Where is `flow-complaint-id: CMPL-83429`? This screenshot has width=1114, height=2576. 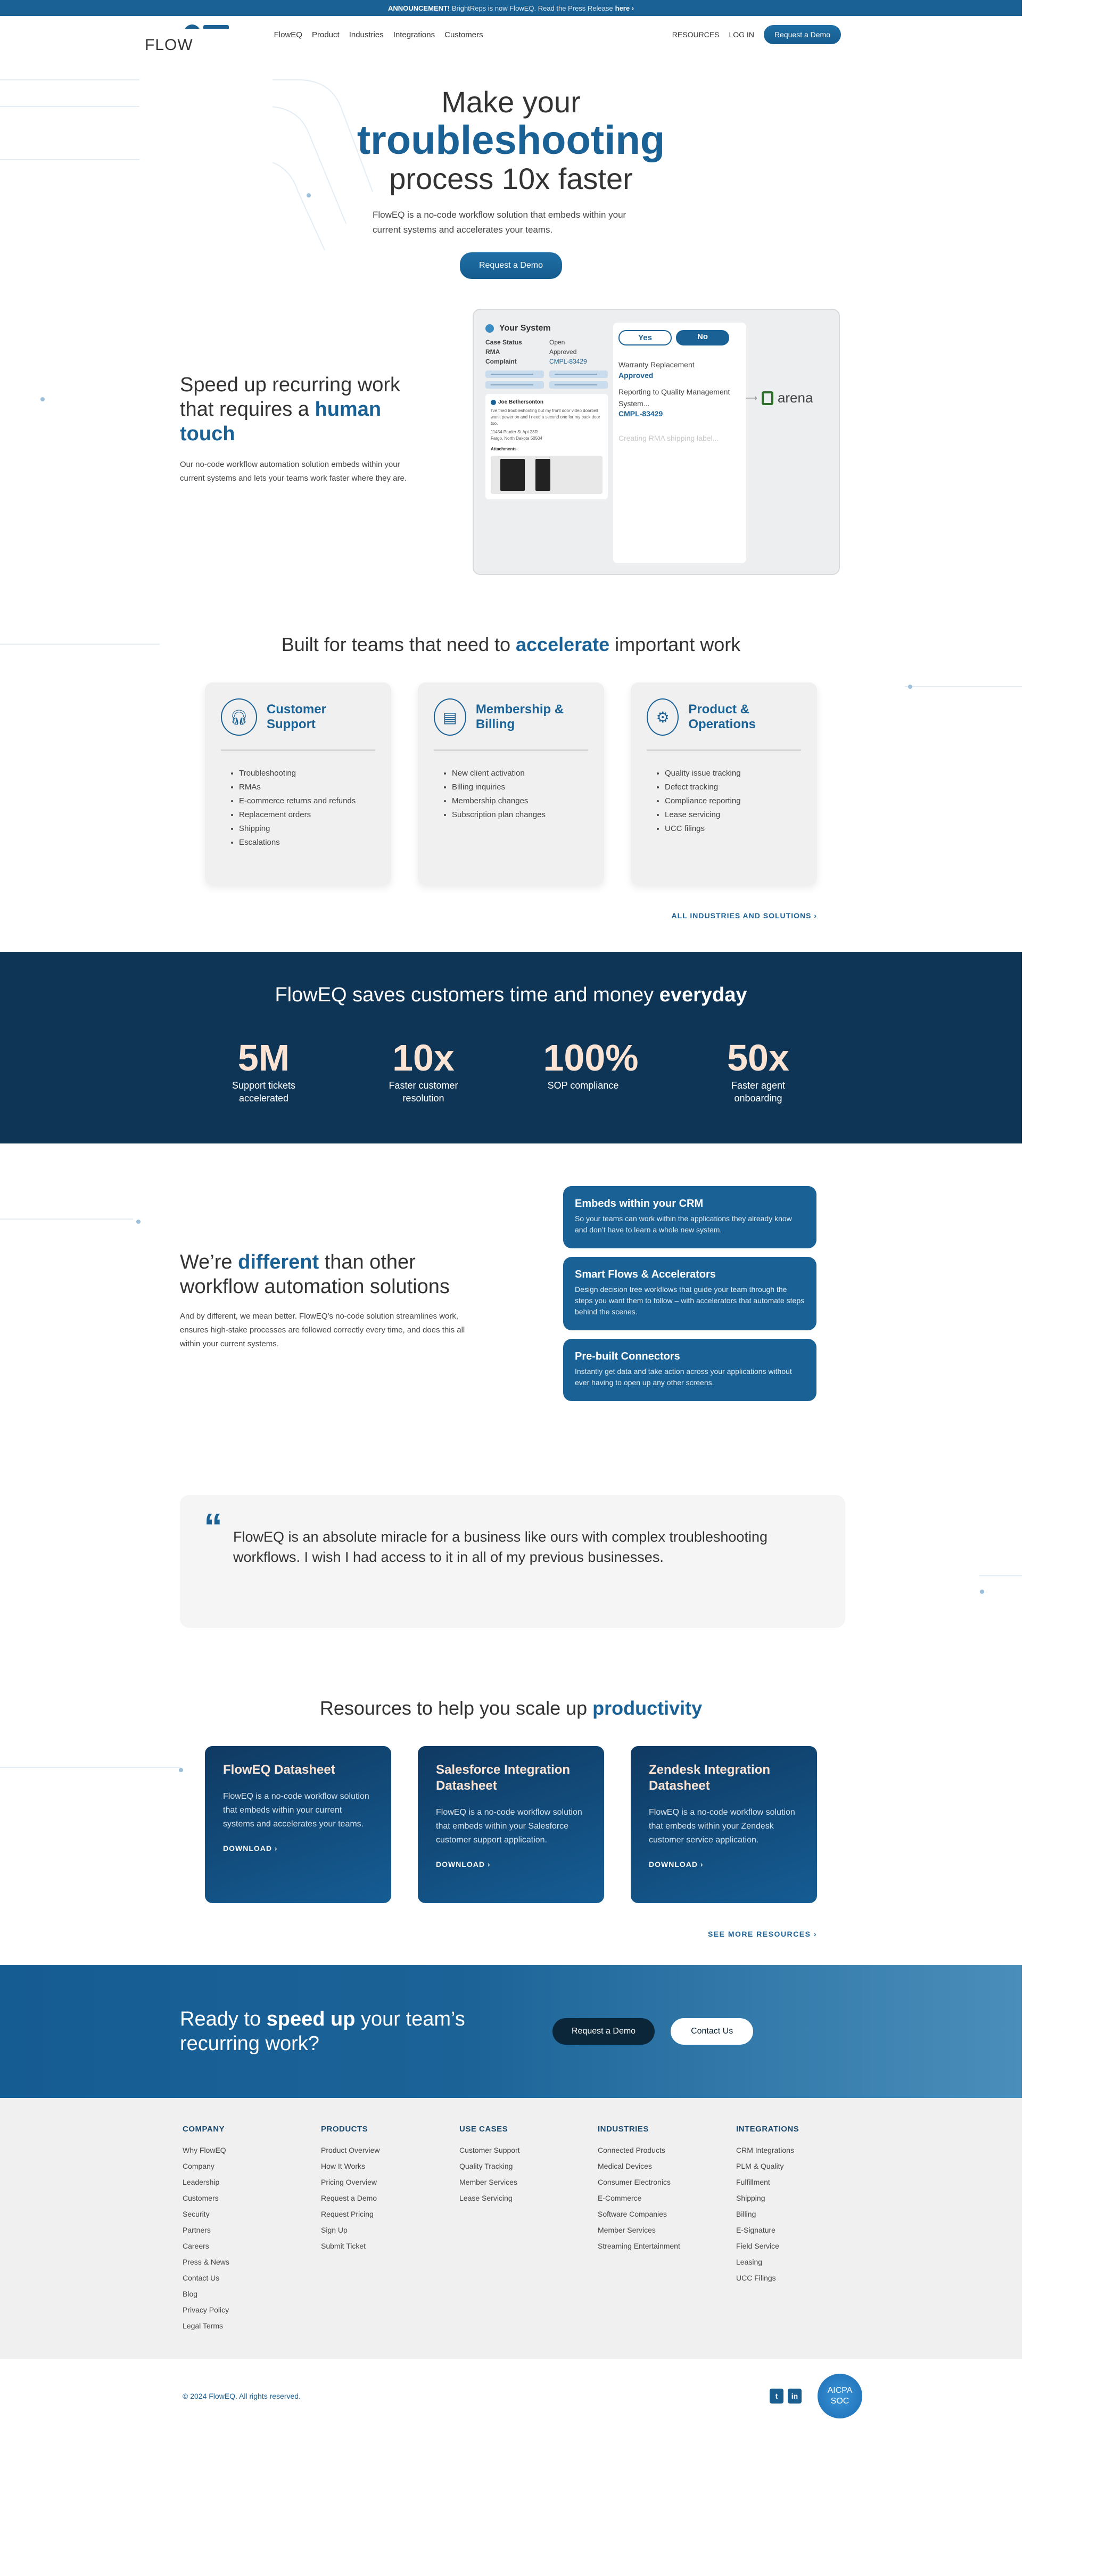
flow-complaint-id: CMPL-83429 is located at coordinates (640, 414).